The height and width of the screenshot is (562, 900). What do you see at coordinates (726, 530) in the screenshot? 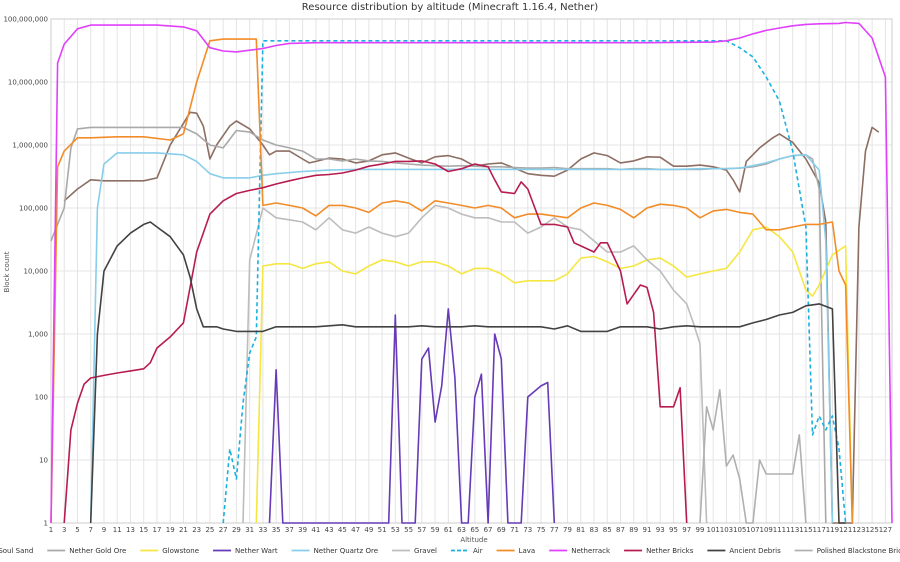
I see `x-tick-label: 103` at bounding box center [726, 530].